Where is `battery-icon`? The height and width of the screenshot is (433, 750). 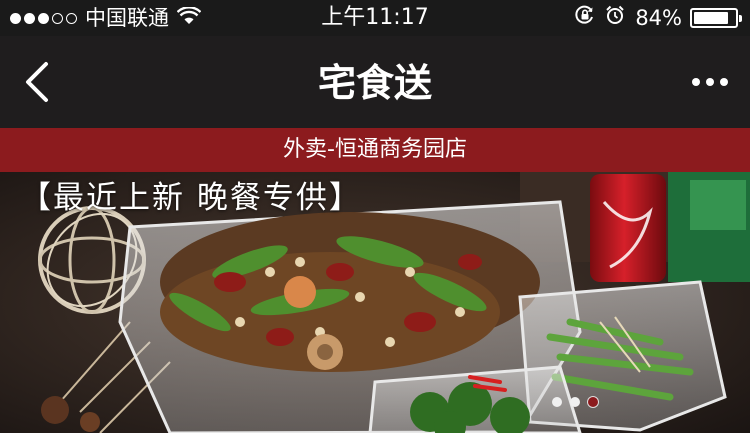
battery-icon is located at coordinates (716, 18).